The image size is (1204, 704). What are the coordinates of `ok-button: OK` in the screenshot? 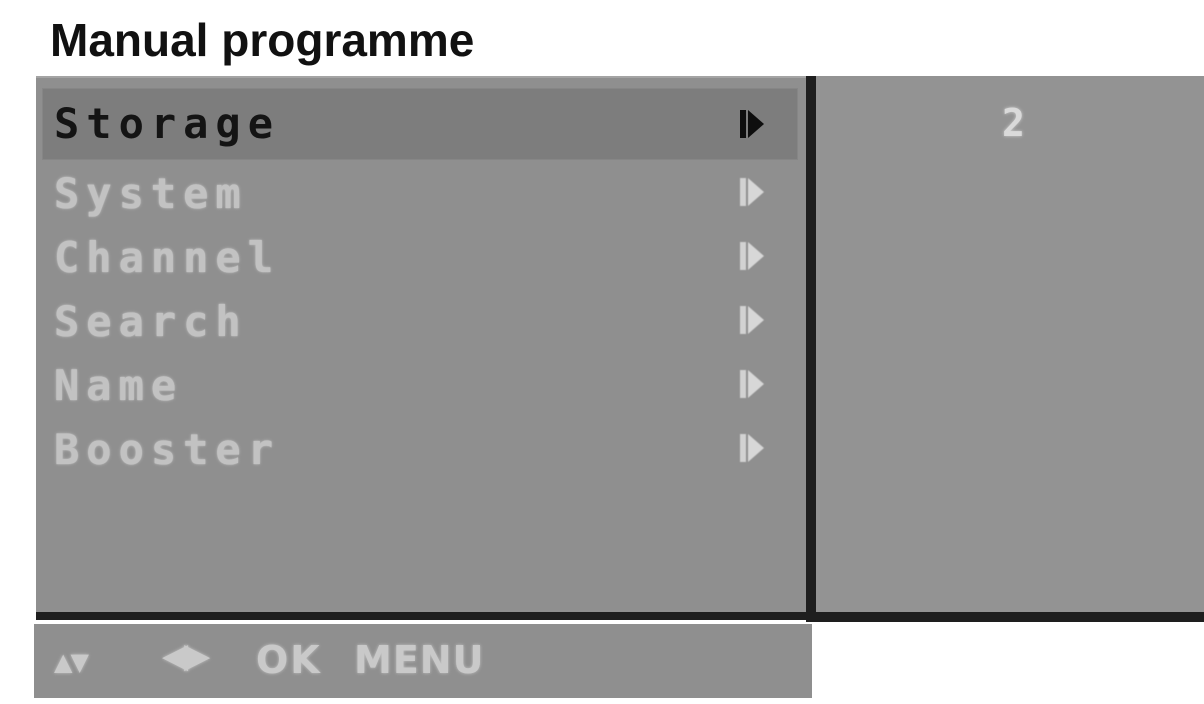 It's located at (289, 660).